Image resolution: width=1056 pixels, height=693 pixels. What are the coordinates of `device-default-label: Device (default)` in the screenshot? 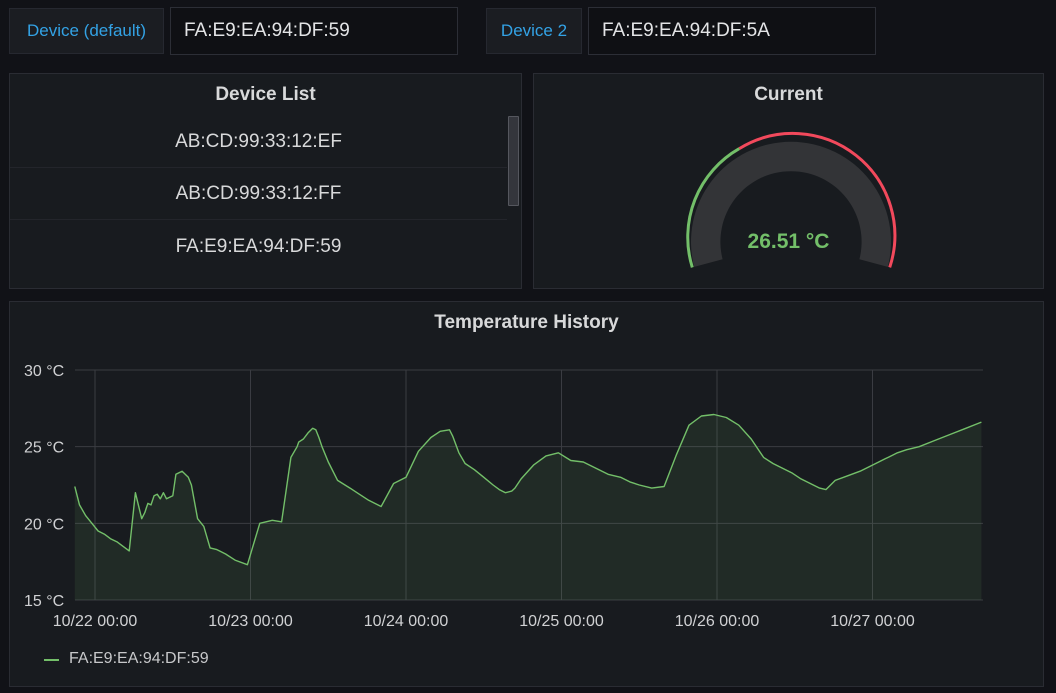 It's located at (86, 31).